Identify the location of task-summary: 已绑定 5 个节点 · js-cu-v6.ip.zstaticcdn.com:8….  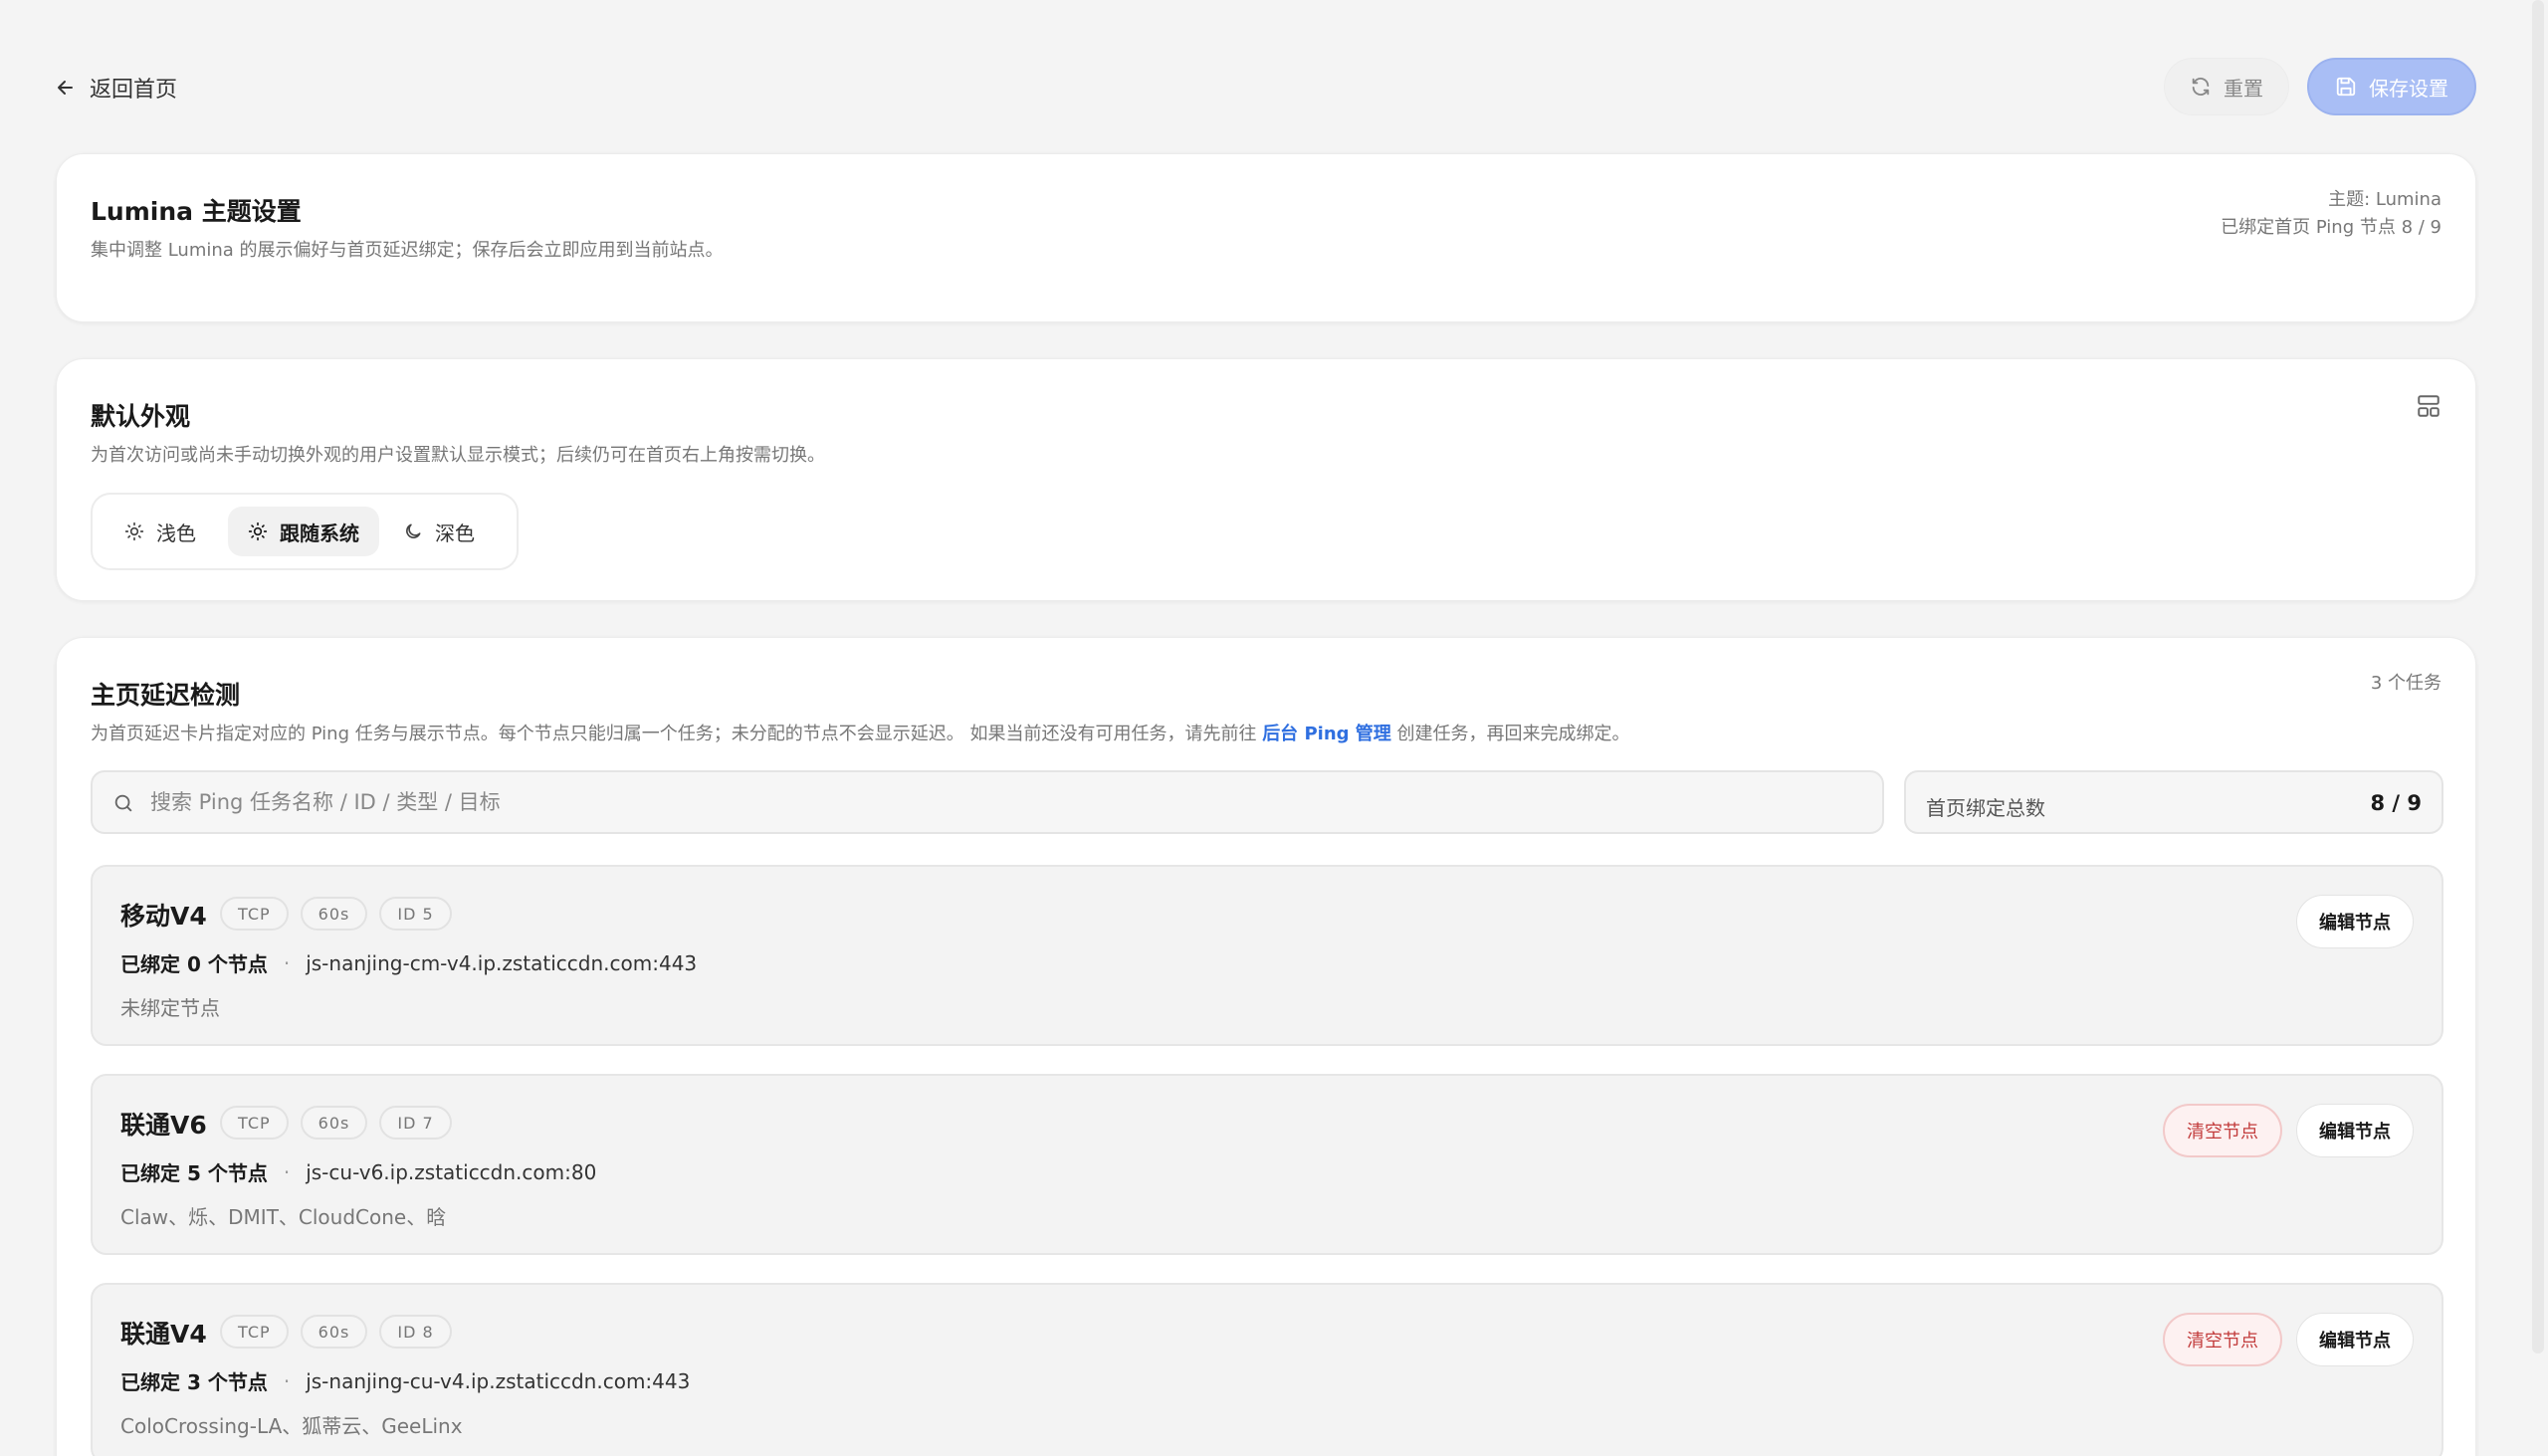
(358, 1171).